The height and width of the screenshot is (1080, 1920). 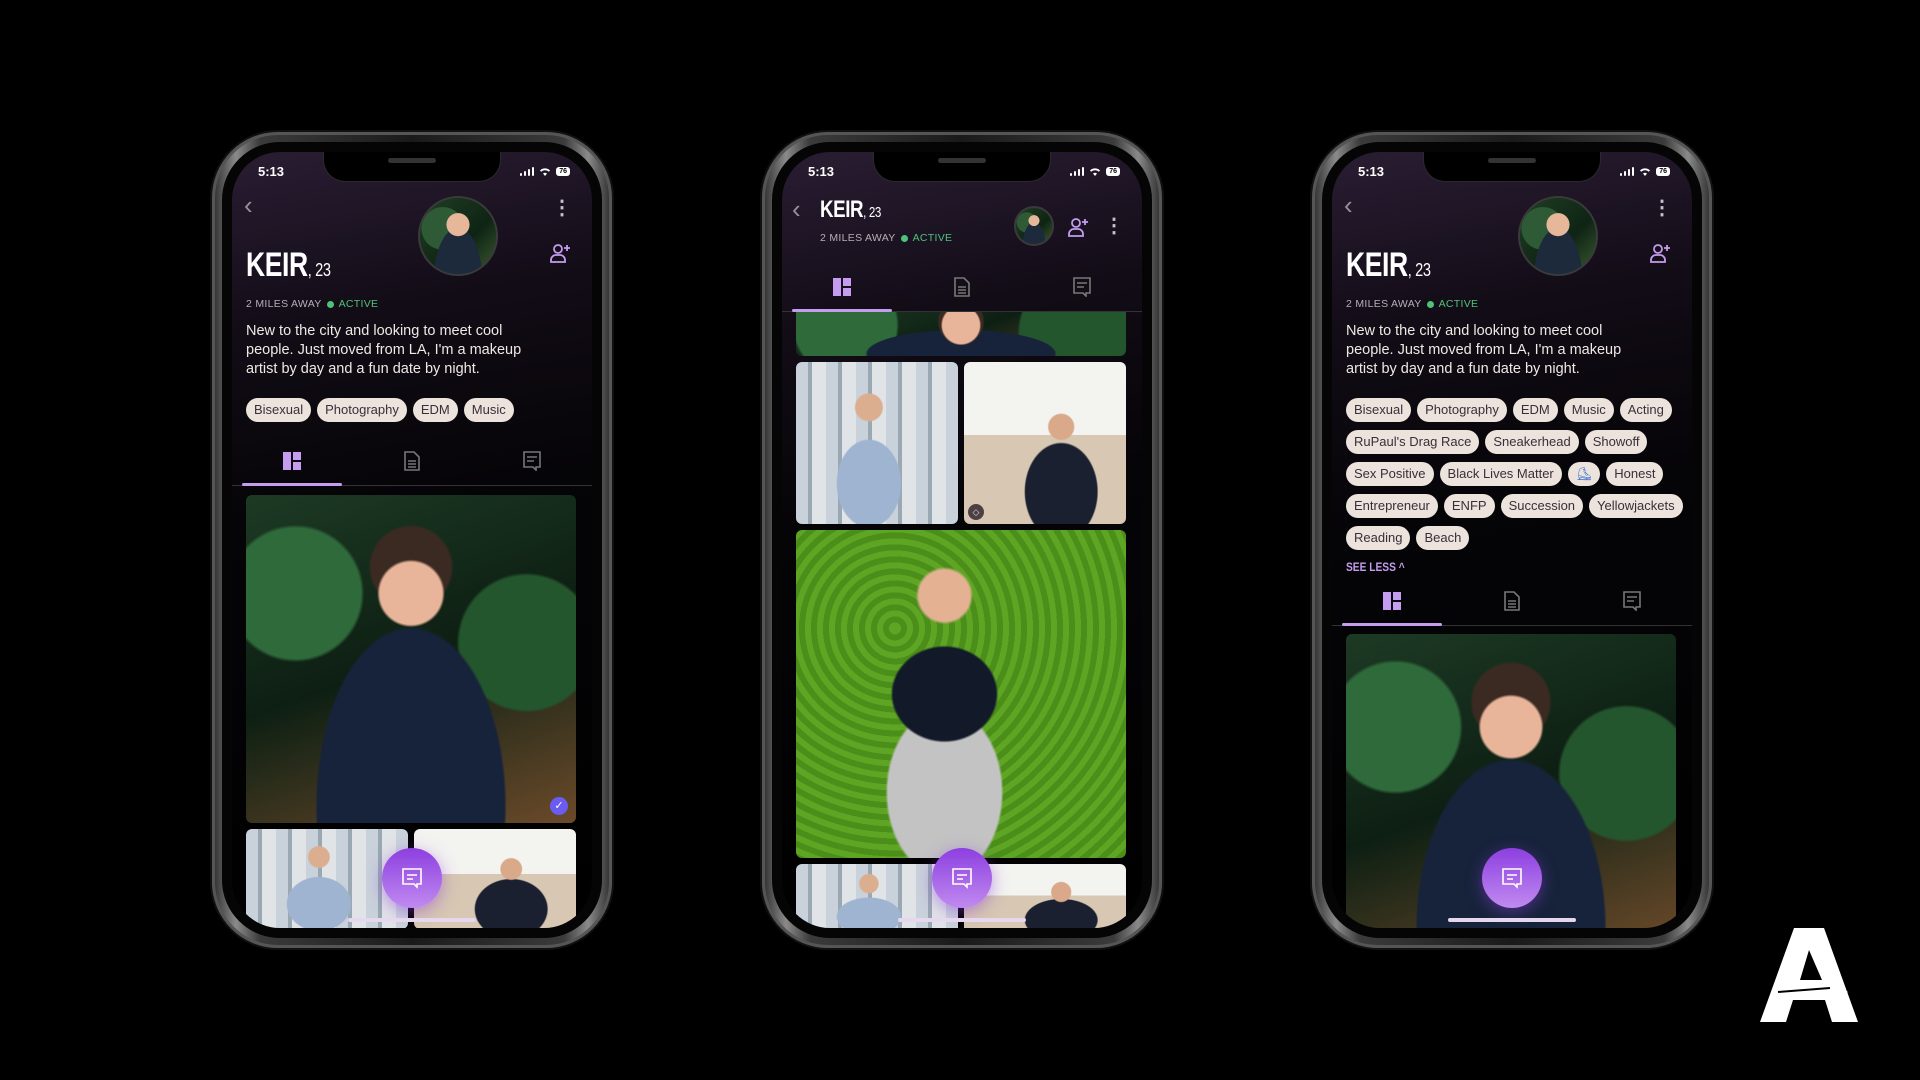 I want to click on tag: ENFP, so click(x=1469, y=506).